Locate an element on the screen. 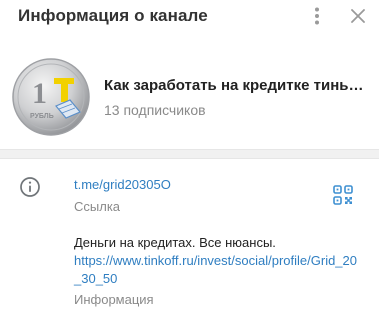  qr-code-button is located at coordinates (343, 195).